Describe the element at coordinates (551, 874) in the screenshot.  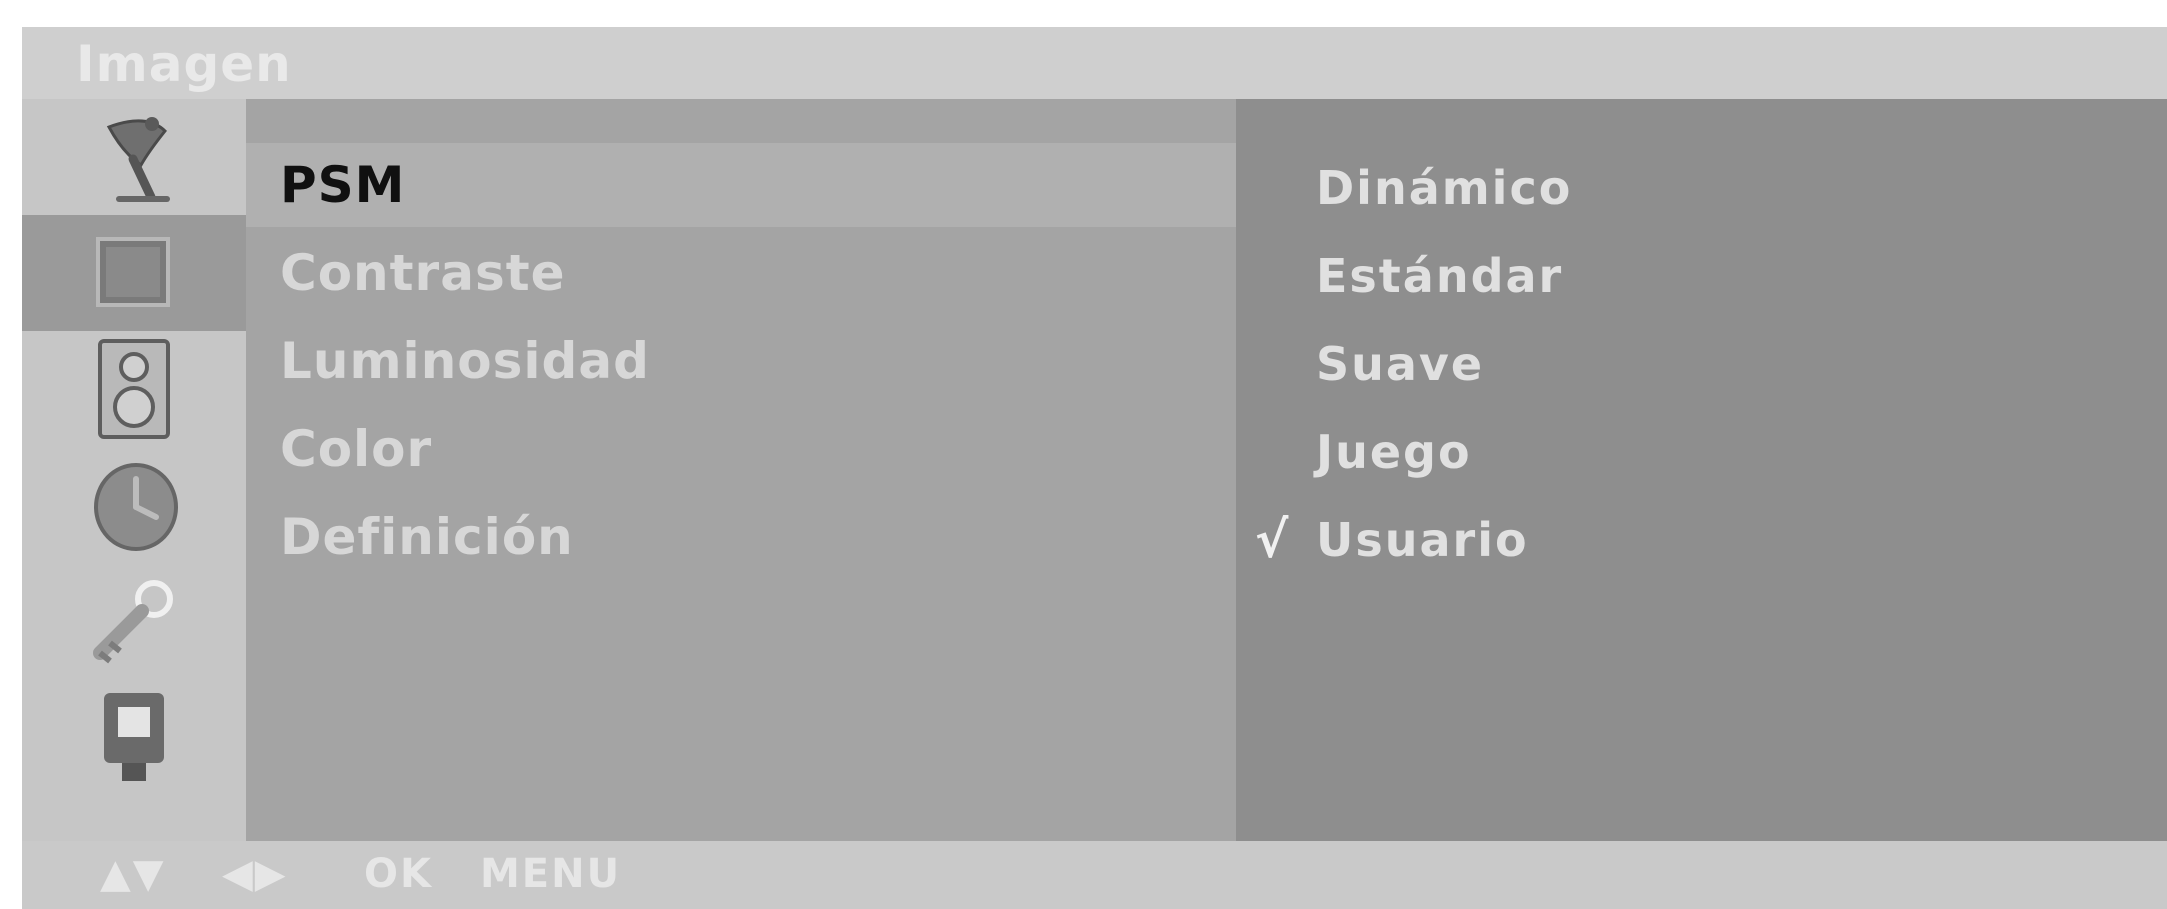
I see `menu-hint: MENU` at that location.